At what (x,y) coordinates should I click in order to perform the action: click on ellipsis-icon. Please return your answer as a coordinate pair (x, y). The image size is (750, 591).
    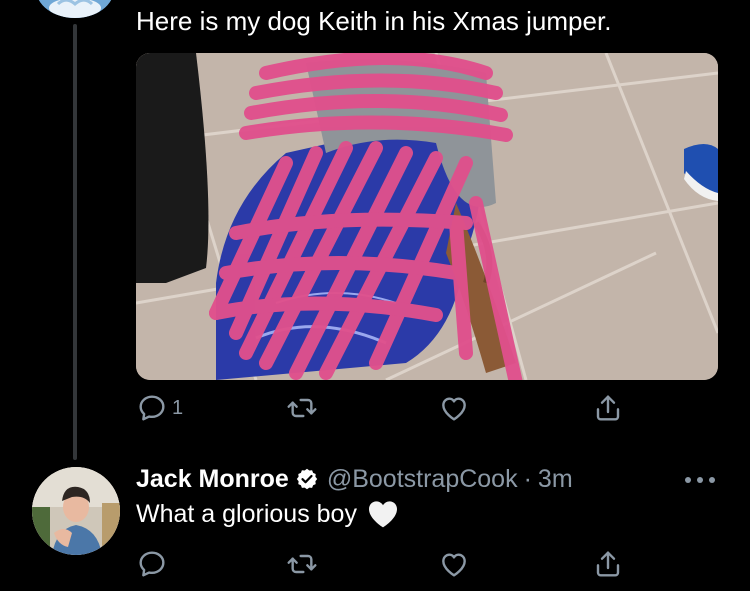
    Looking at the image, I should click on (700, 480).